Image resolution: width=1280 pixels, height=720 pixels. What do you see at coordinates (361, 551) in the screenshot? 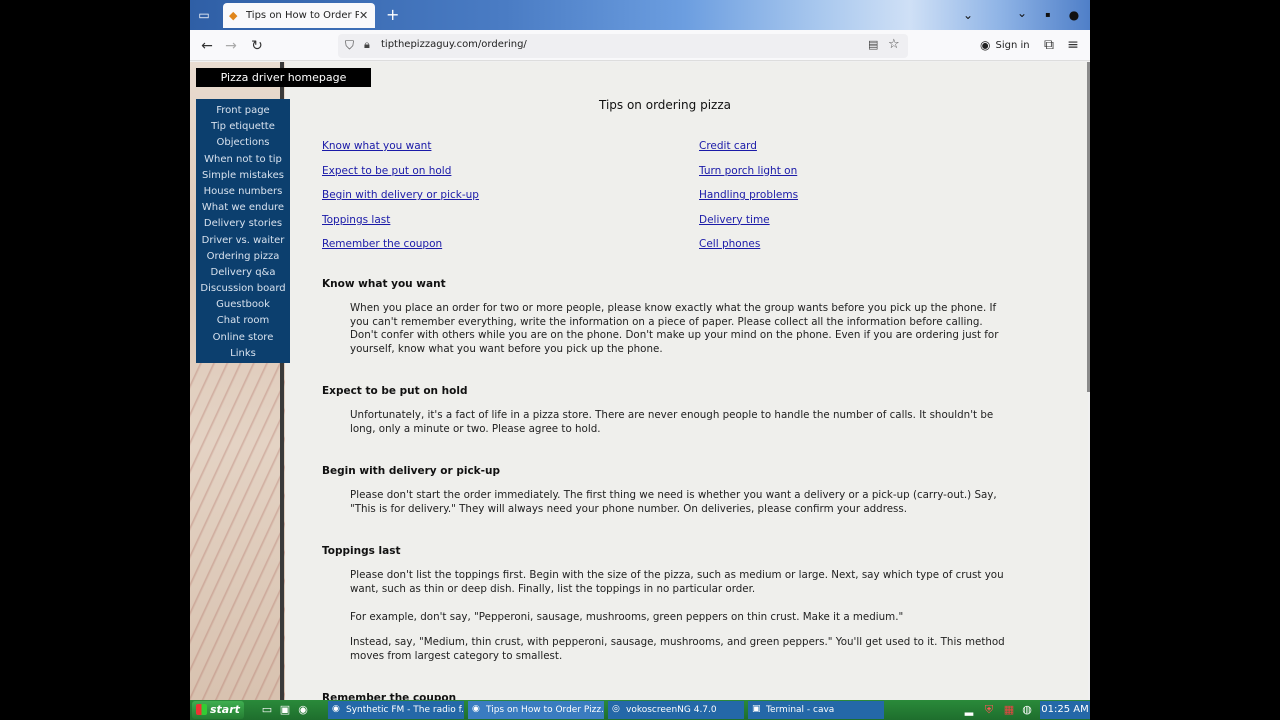
I see `section-heading: Toppings last` at bounding box center [361, 551].